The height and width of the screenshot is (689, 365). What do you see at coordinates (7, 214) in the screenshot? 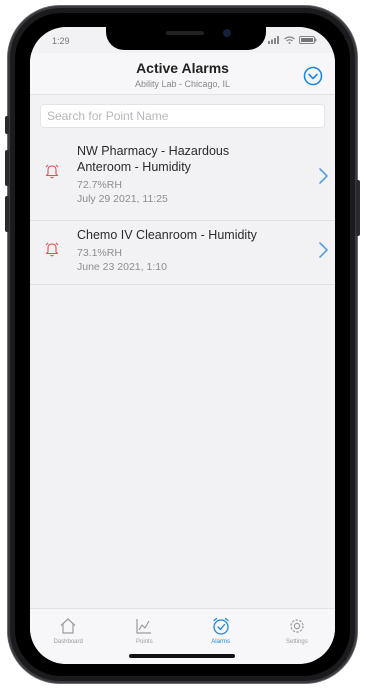
I see `volume-down-button` at bounding box center [7, 214].